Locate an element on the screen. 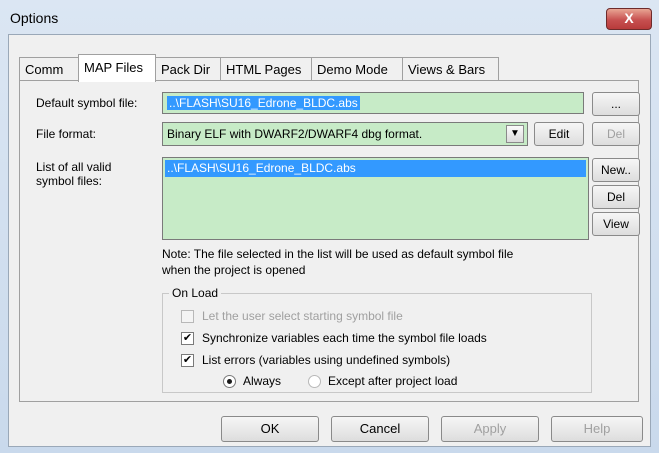 This screenshot has width=659, height=453. tab-label: Demo Mode is located at coordinates (352, 69).